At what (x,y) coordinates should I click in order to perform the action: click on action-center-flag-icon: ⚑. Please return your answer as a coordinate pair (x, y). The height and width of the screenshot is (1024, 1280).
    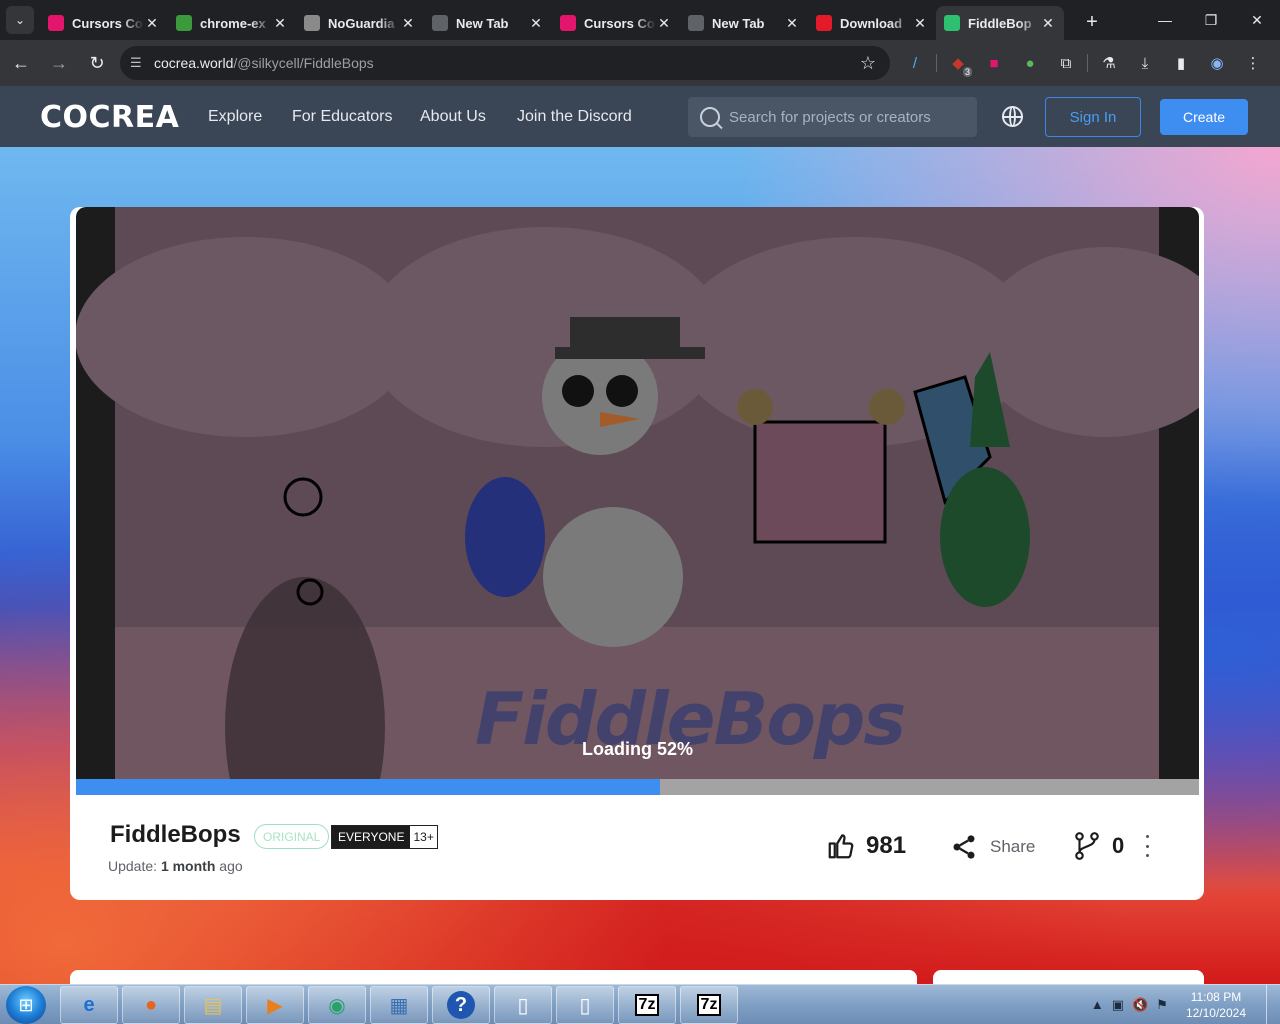
    Looking at the image, I should click on (1162, 1005).